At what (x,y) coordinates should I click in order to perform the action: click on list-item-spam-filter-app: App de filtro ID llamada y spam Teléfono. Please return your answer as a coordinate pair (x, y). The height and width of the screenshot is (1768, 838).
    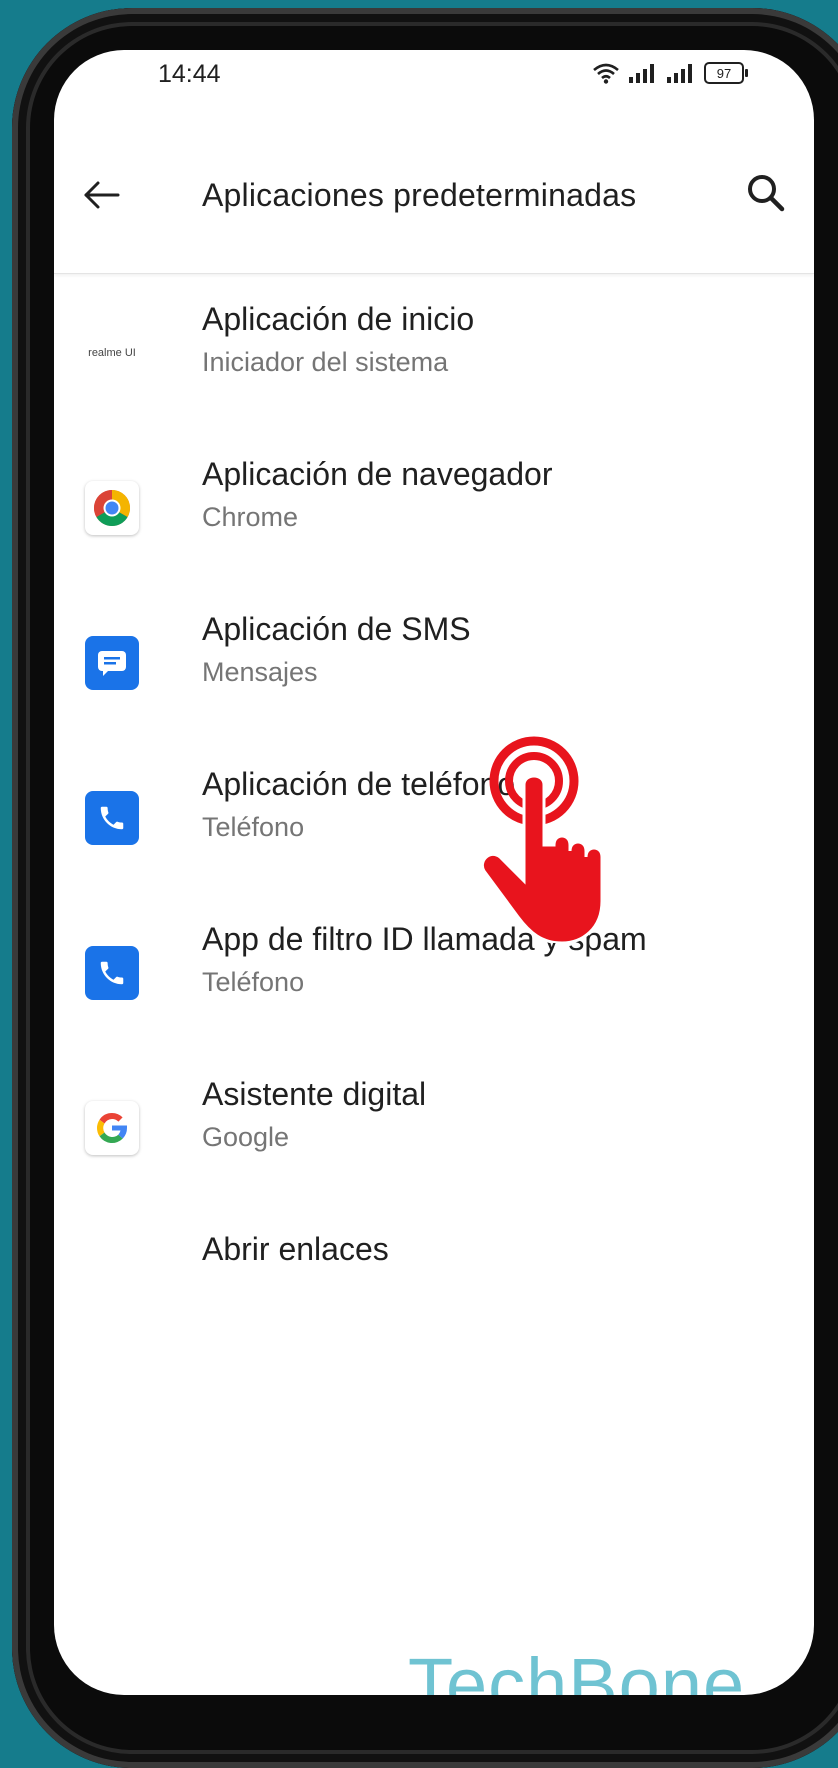
    Looking at the image, I should click on (434, 980).